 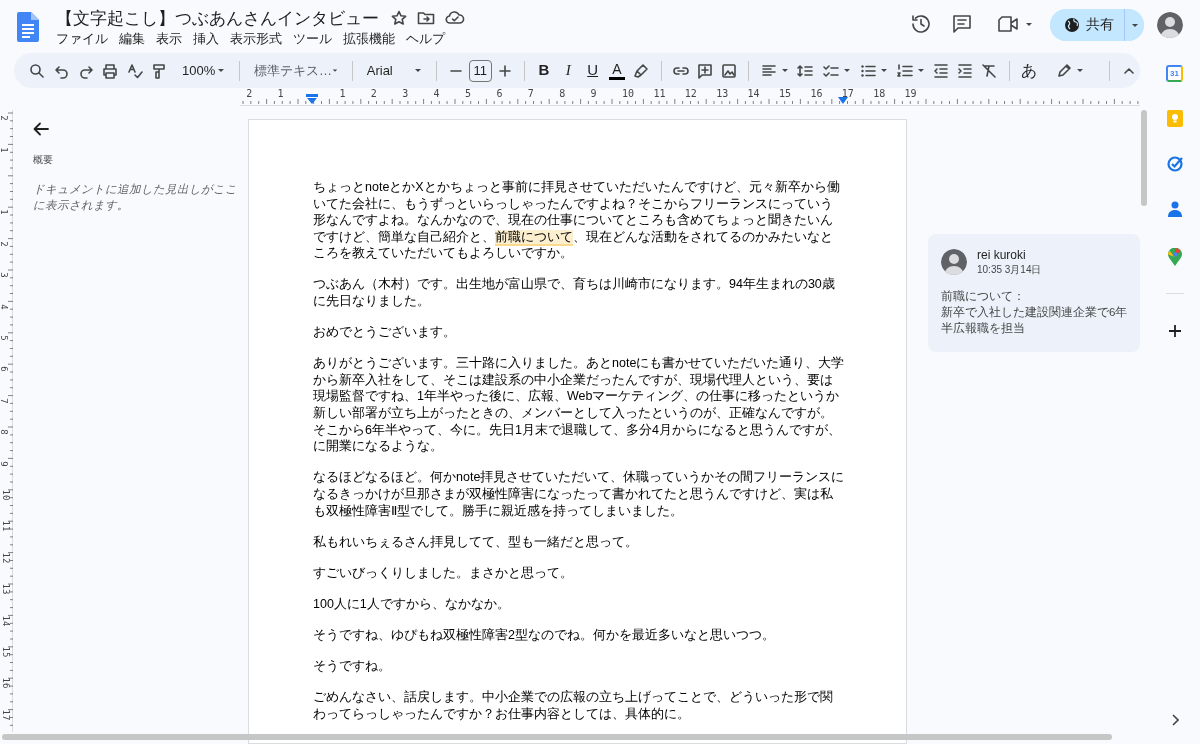 What do you see at coordinates (1175, 257) in the screenshot?
I see `map-pin-icon` at bounding box center [1175, 257].